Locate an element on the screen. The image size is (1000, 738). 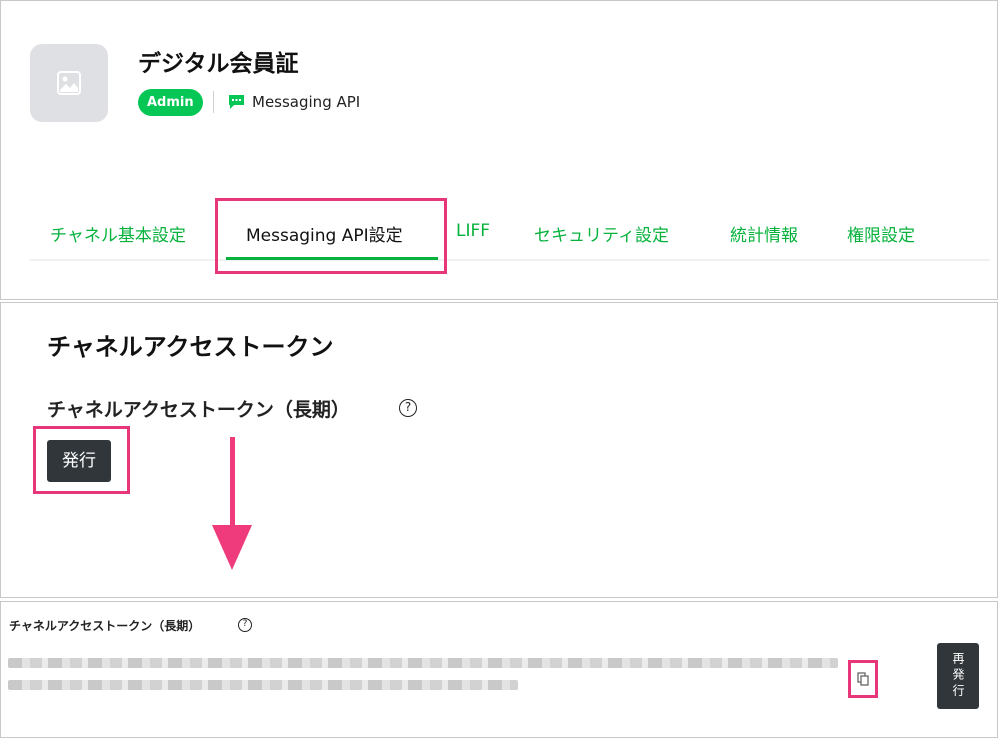
tab-security-settings: セキュリティ設定 is located at coordinates (601, 233).